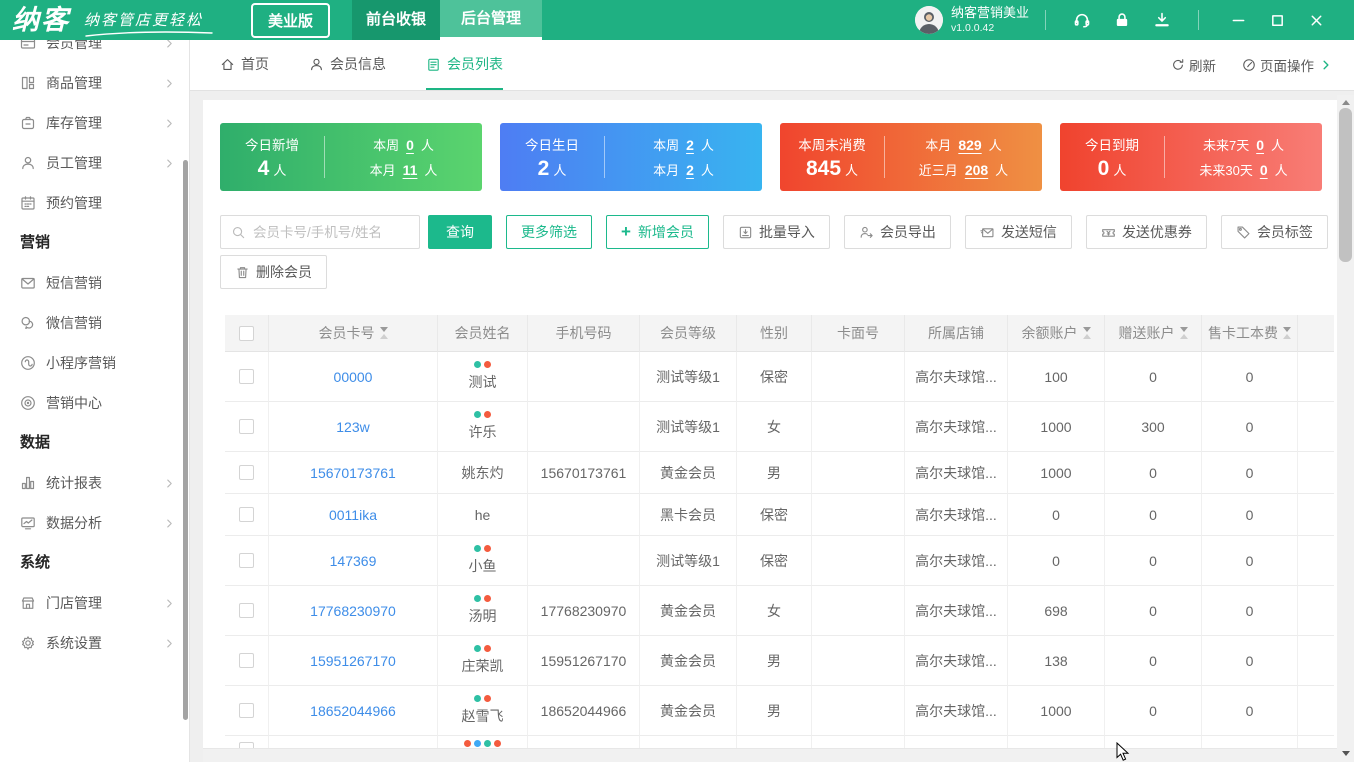  I want to click on nav-back-manage: 后台管理, so click(491, 20).